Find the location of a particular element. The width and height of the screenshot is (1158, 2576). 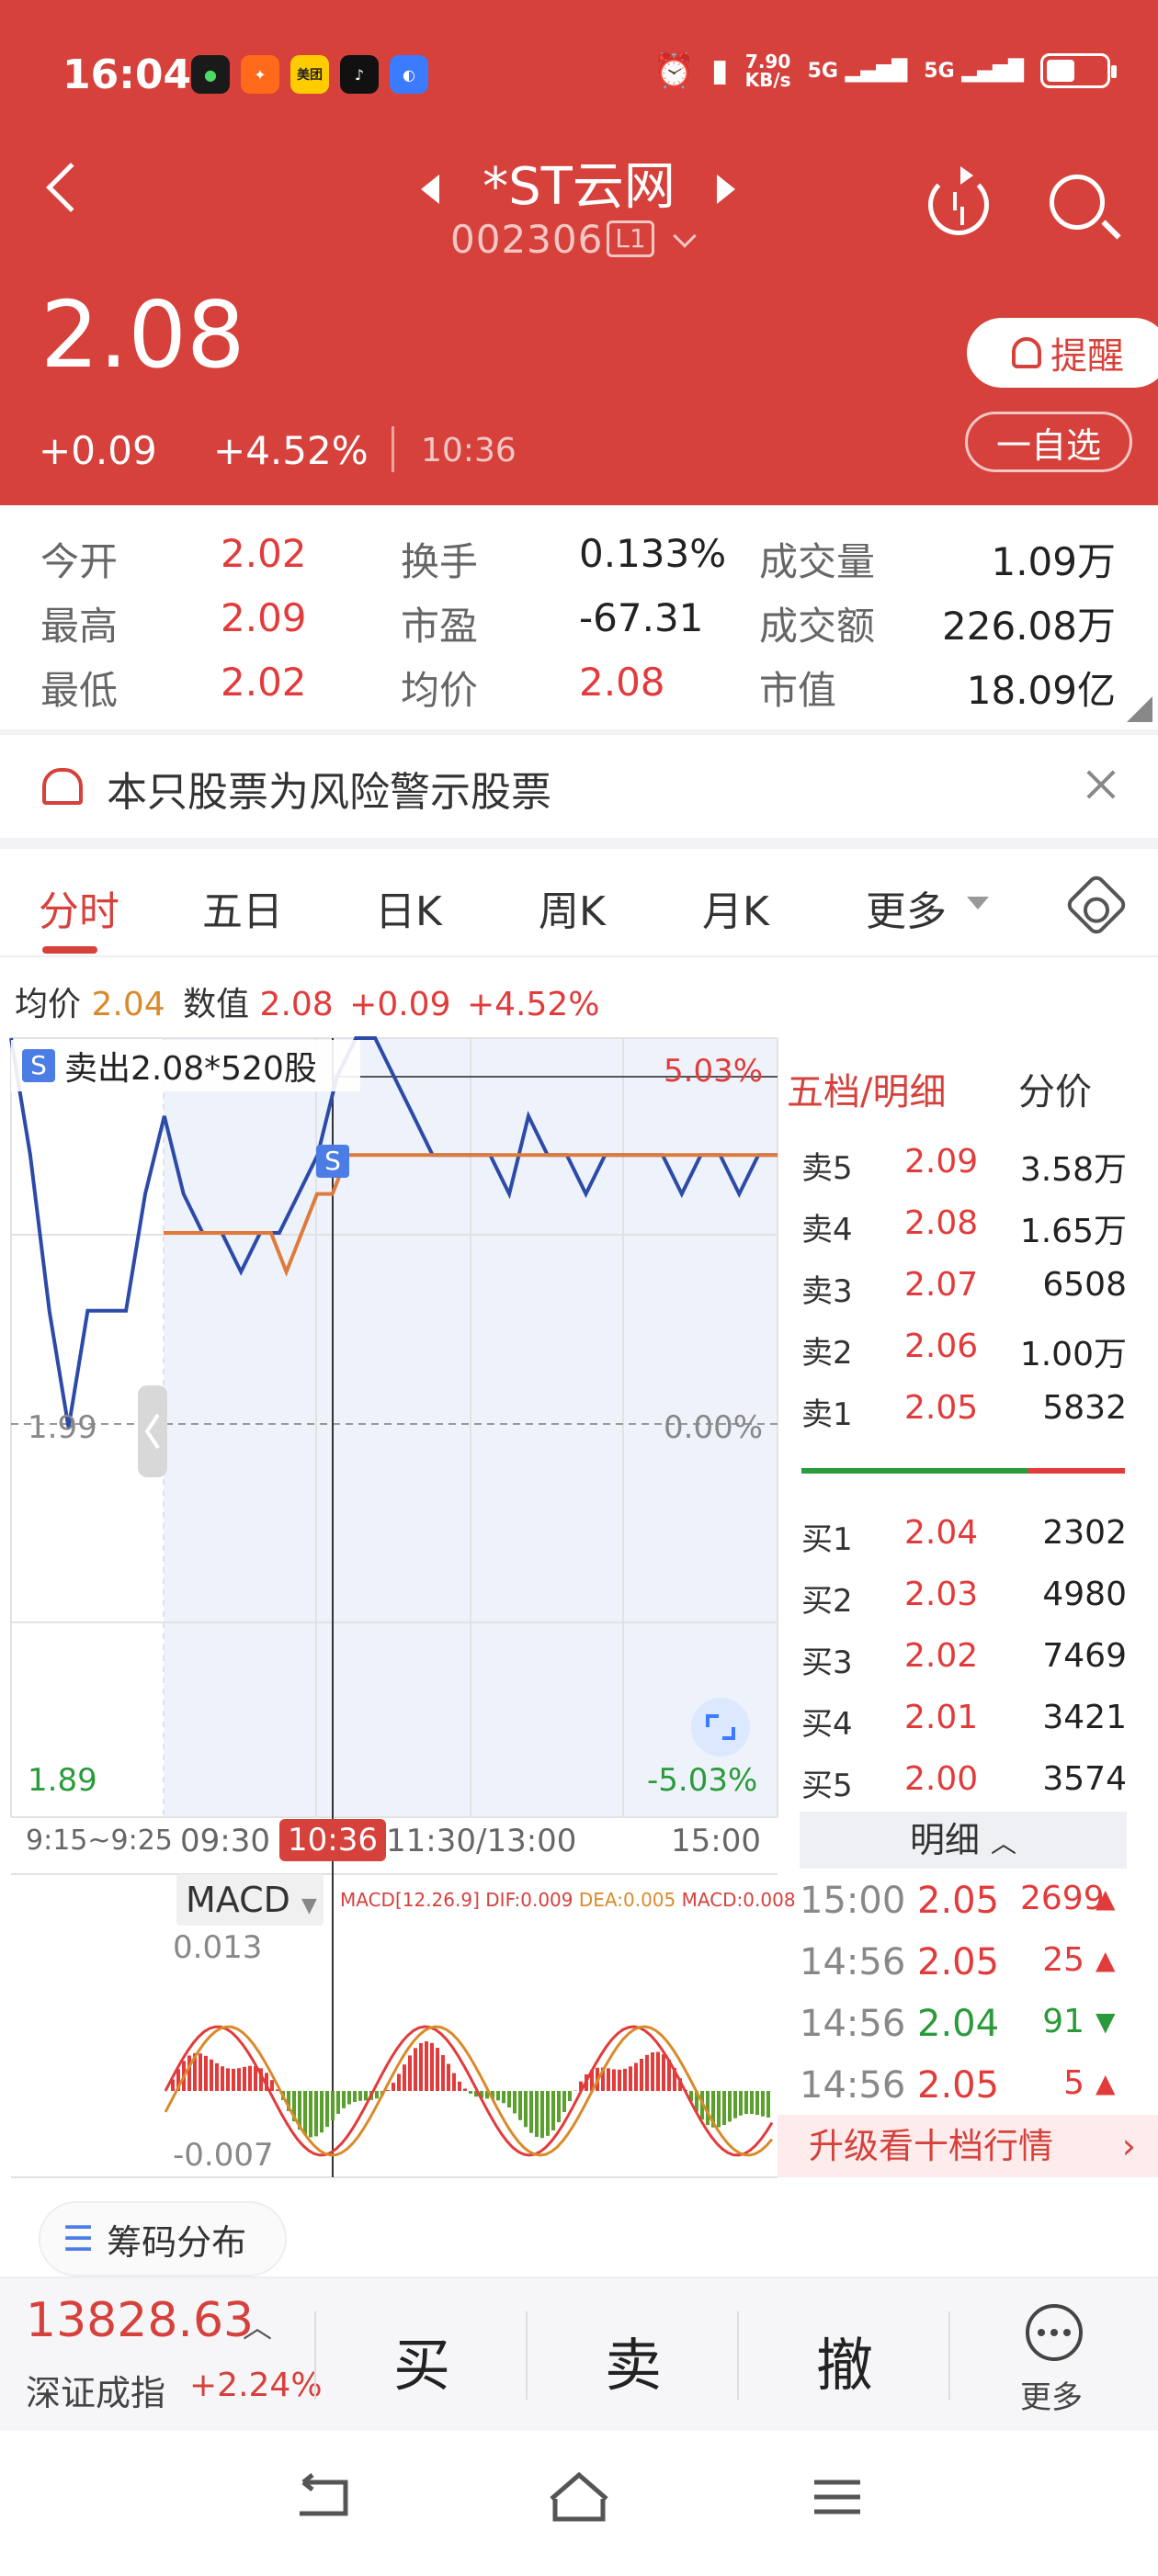

detail-price: 2.04 is located at coordinates (958, 2024).